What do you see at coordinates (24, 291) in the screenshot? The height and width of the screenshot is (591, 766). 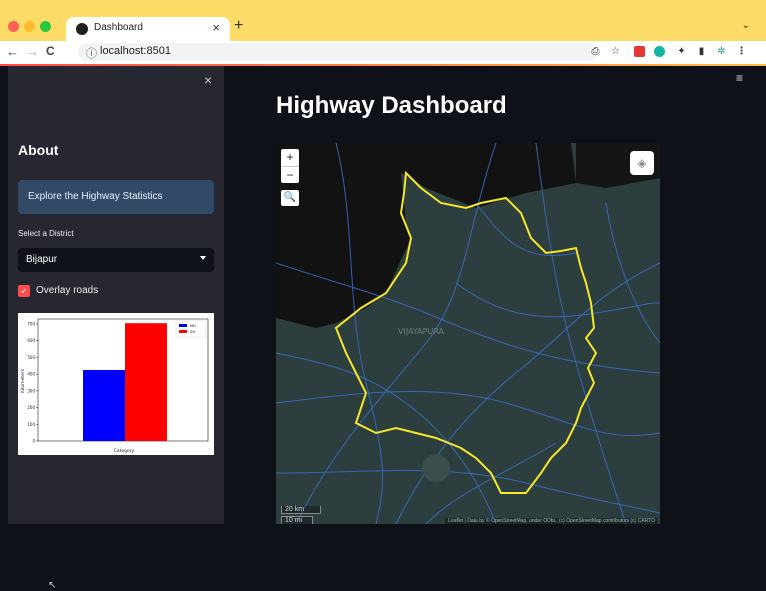 I see `overlay-roads-checkbox: ✓` at bounding box center [24, 291].